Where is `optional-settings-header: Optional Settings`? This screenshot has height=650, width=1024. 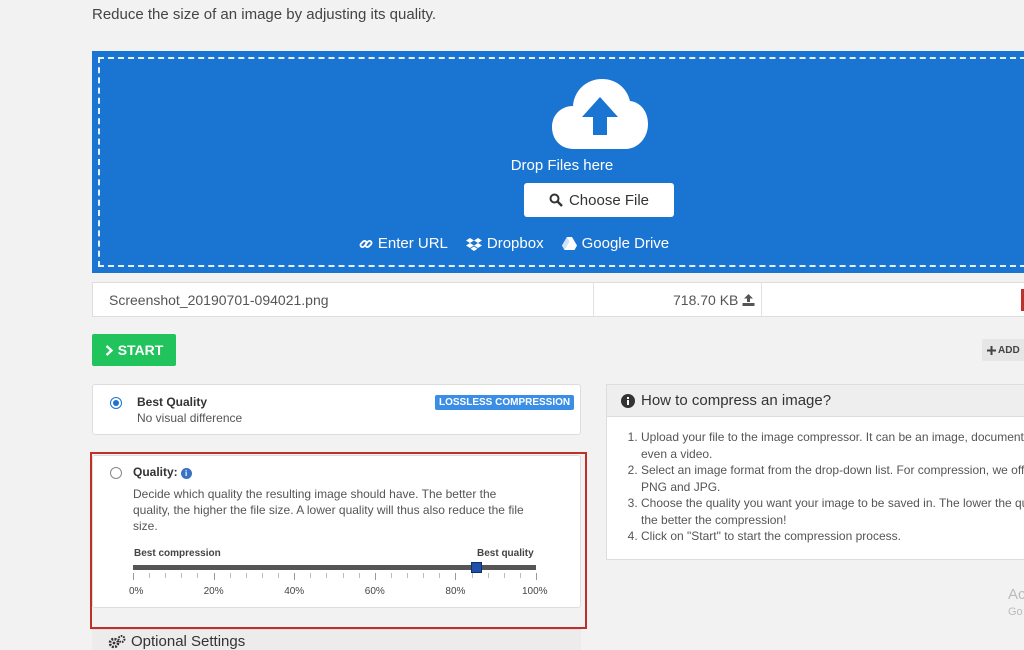
optional-settings-header: Optional Settings is located at coordinates (336, 639).